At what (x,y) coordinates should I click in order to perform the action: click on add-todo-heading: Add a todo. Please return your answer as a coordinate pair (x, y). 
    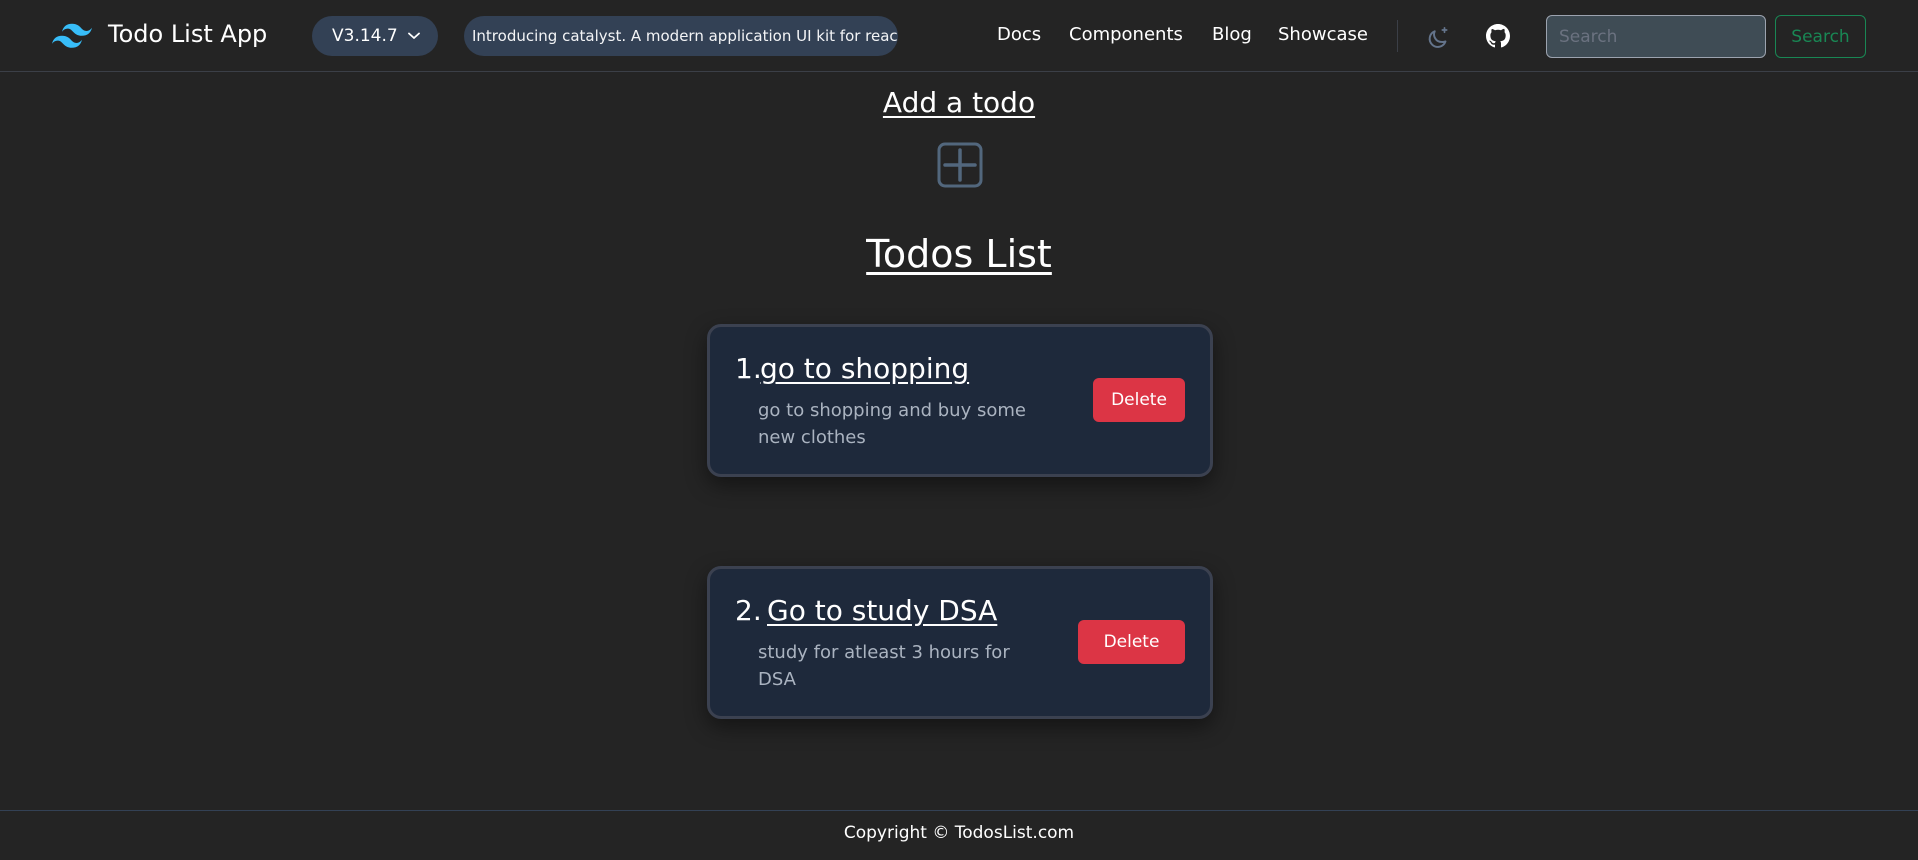
    Looking at the image, I should click on (959, 102).